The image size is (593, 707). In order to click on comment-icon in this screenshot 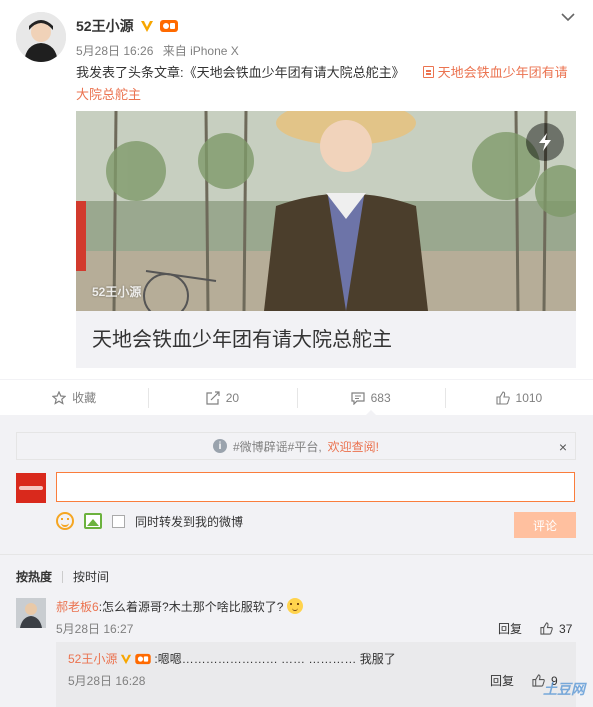, I will do `click(358, 398)`.